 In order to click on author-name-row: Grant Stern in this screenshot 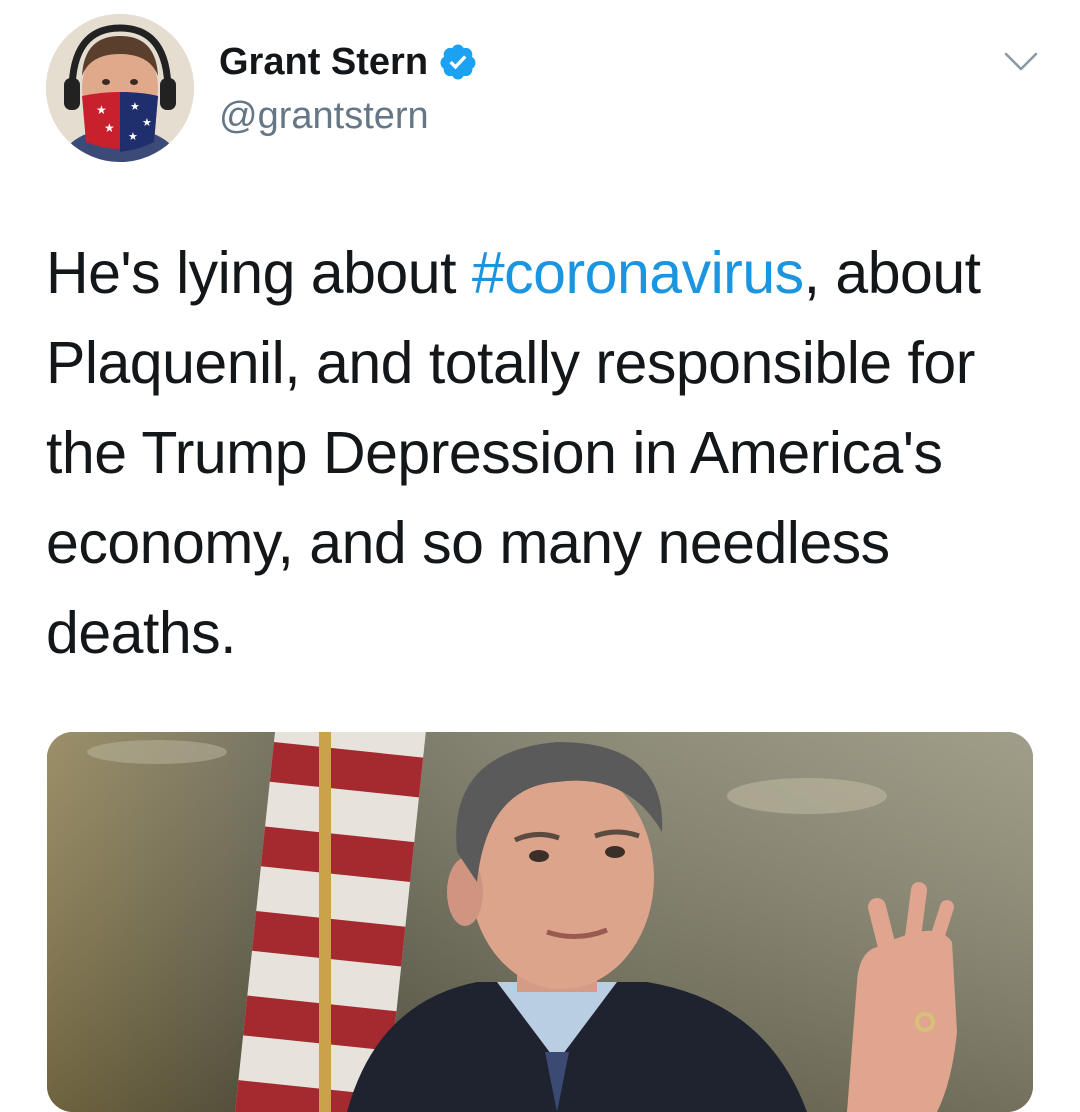, I will do `click(348, 62)`.